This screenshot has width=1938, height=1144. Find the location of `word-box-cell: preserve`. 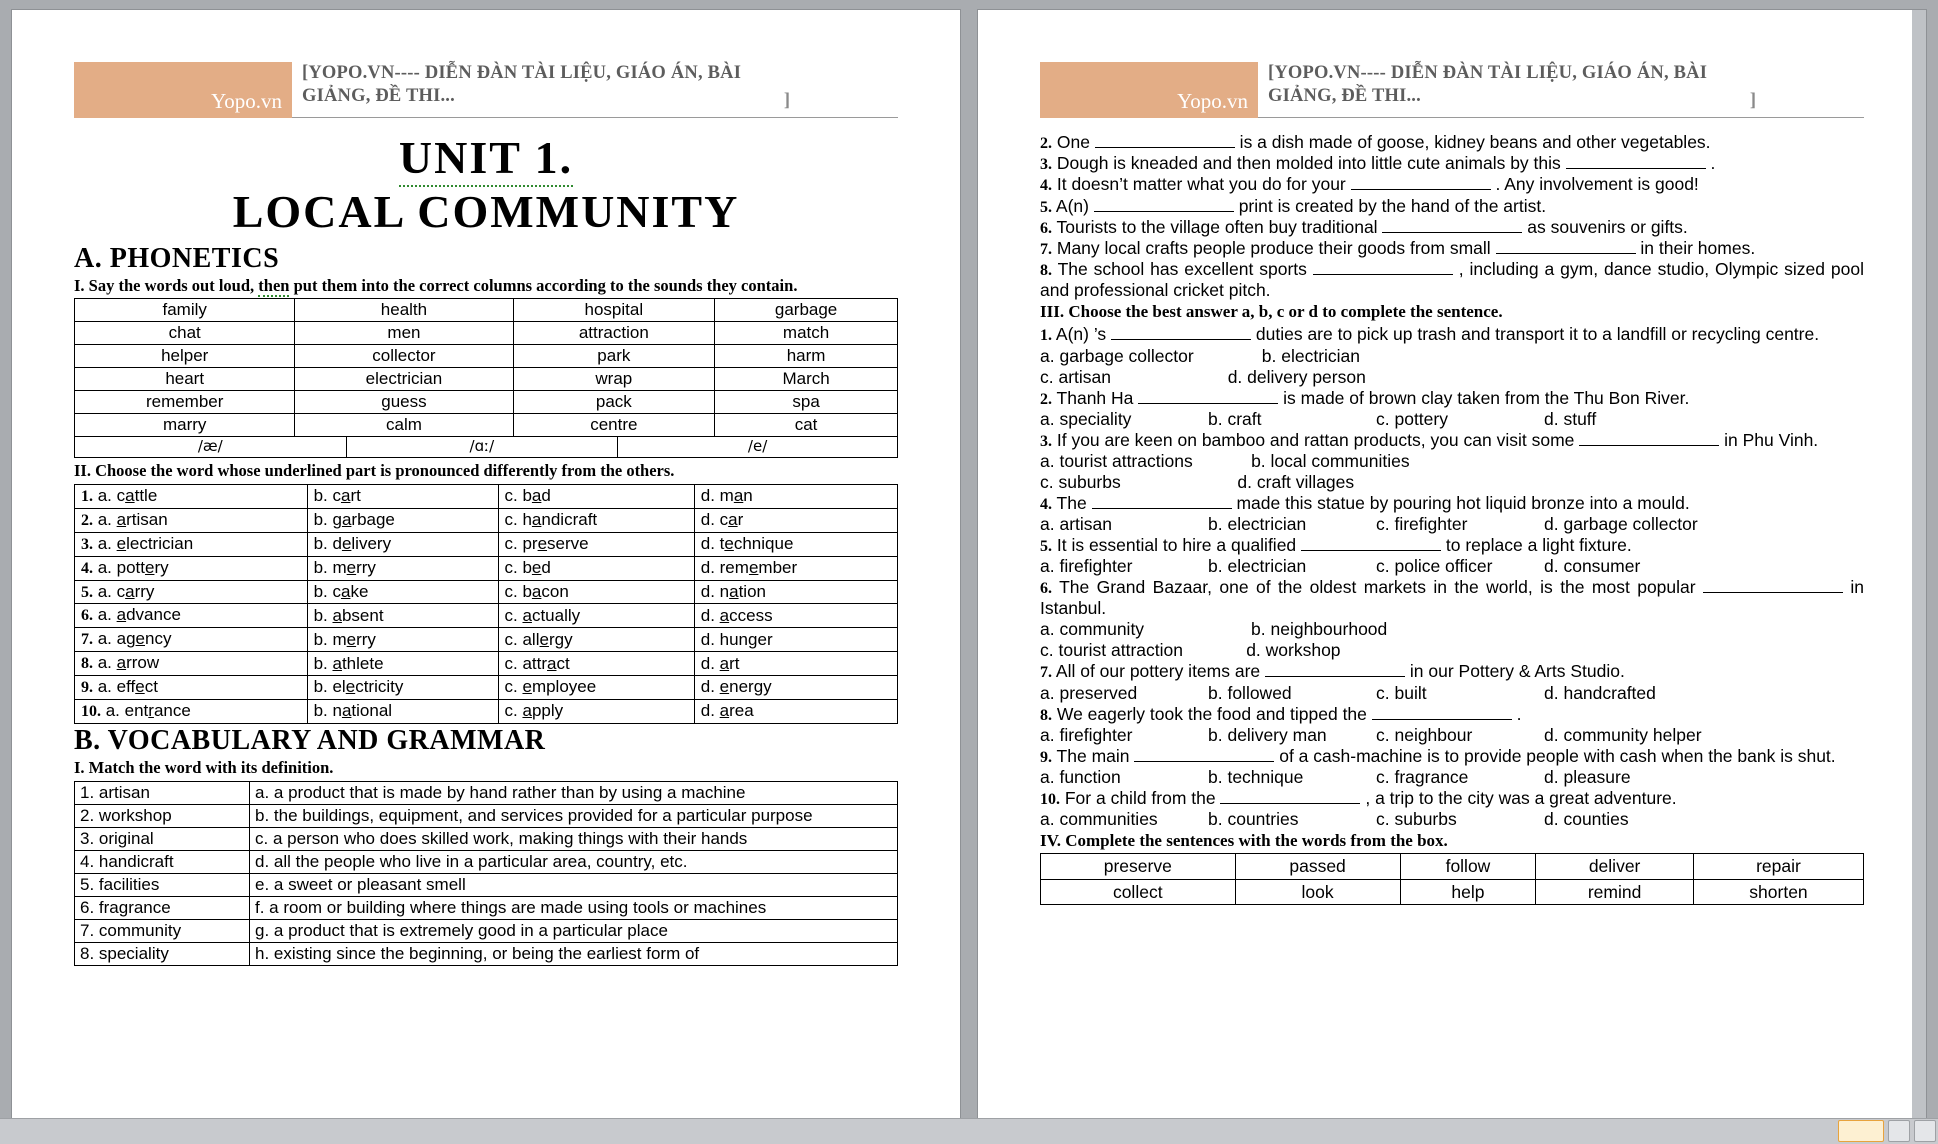

word-box-cell: preserve is located at coordinates (1138, 866).